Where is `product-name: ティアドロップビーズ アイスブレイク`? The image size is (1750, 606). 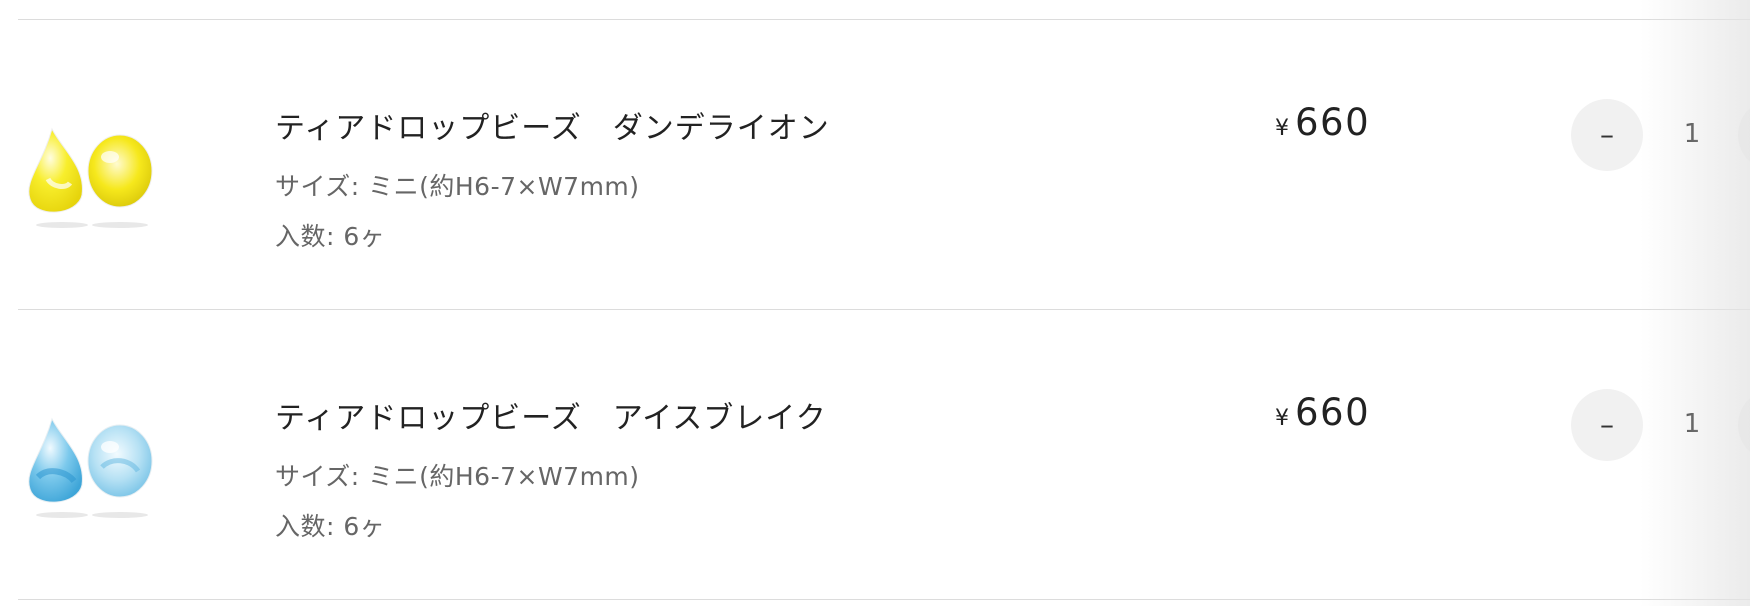 product-name: ティアドロップビーズ アイスブレイク is located at coordinates (551, 415).